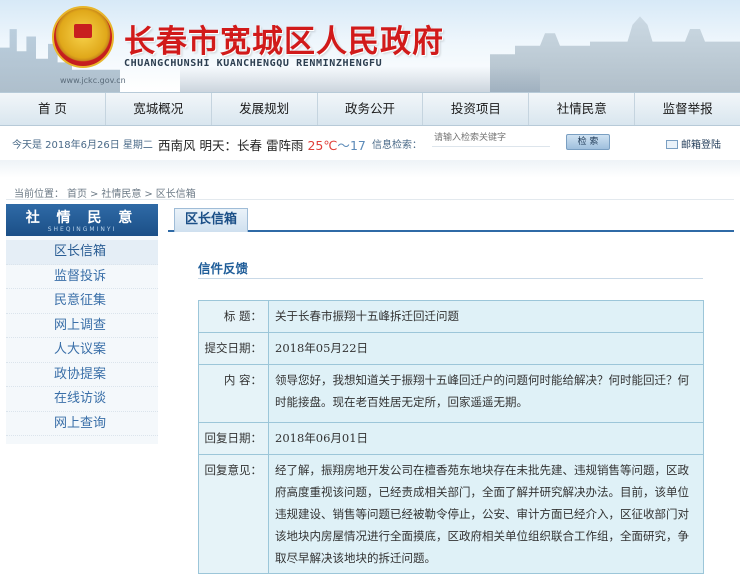  Describe the element at coordinates (233, 514) in the screenshot. I see `reply-label: 回复意见：` at that location.